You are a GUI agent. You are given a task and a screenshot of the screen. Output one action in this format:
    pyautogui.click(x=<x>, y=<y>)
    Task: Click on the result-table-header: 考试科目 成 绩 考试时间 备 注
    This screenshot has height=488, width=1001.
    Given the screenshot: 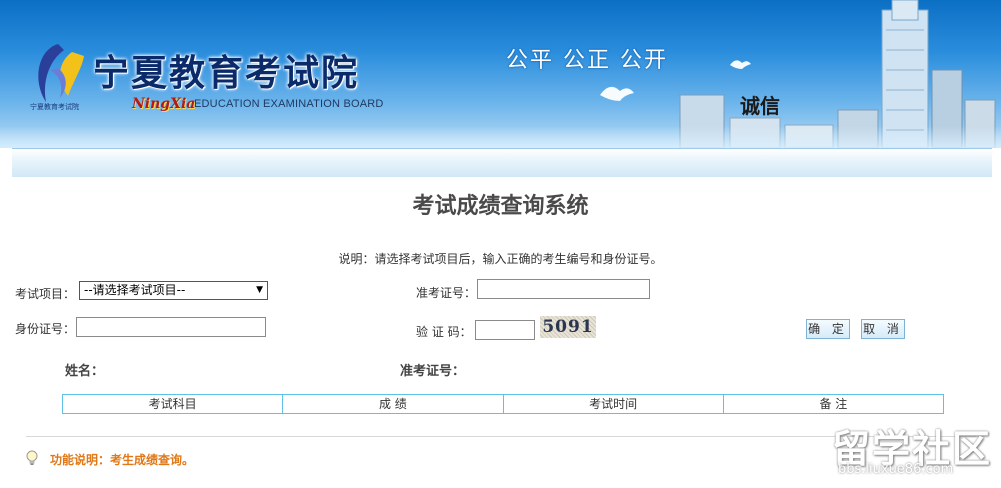 What is the action you would take?
    pyautogui.click(x=503, y=404)
    